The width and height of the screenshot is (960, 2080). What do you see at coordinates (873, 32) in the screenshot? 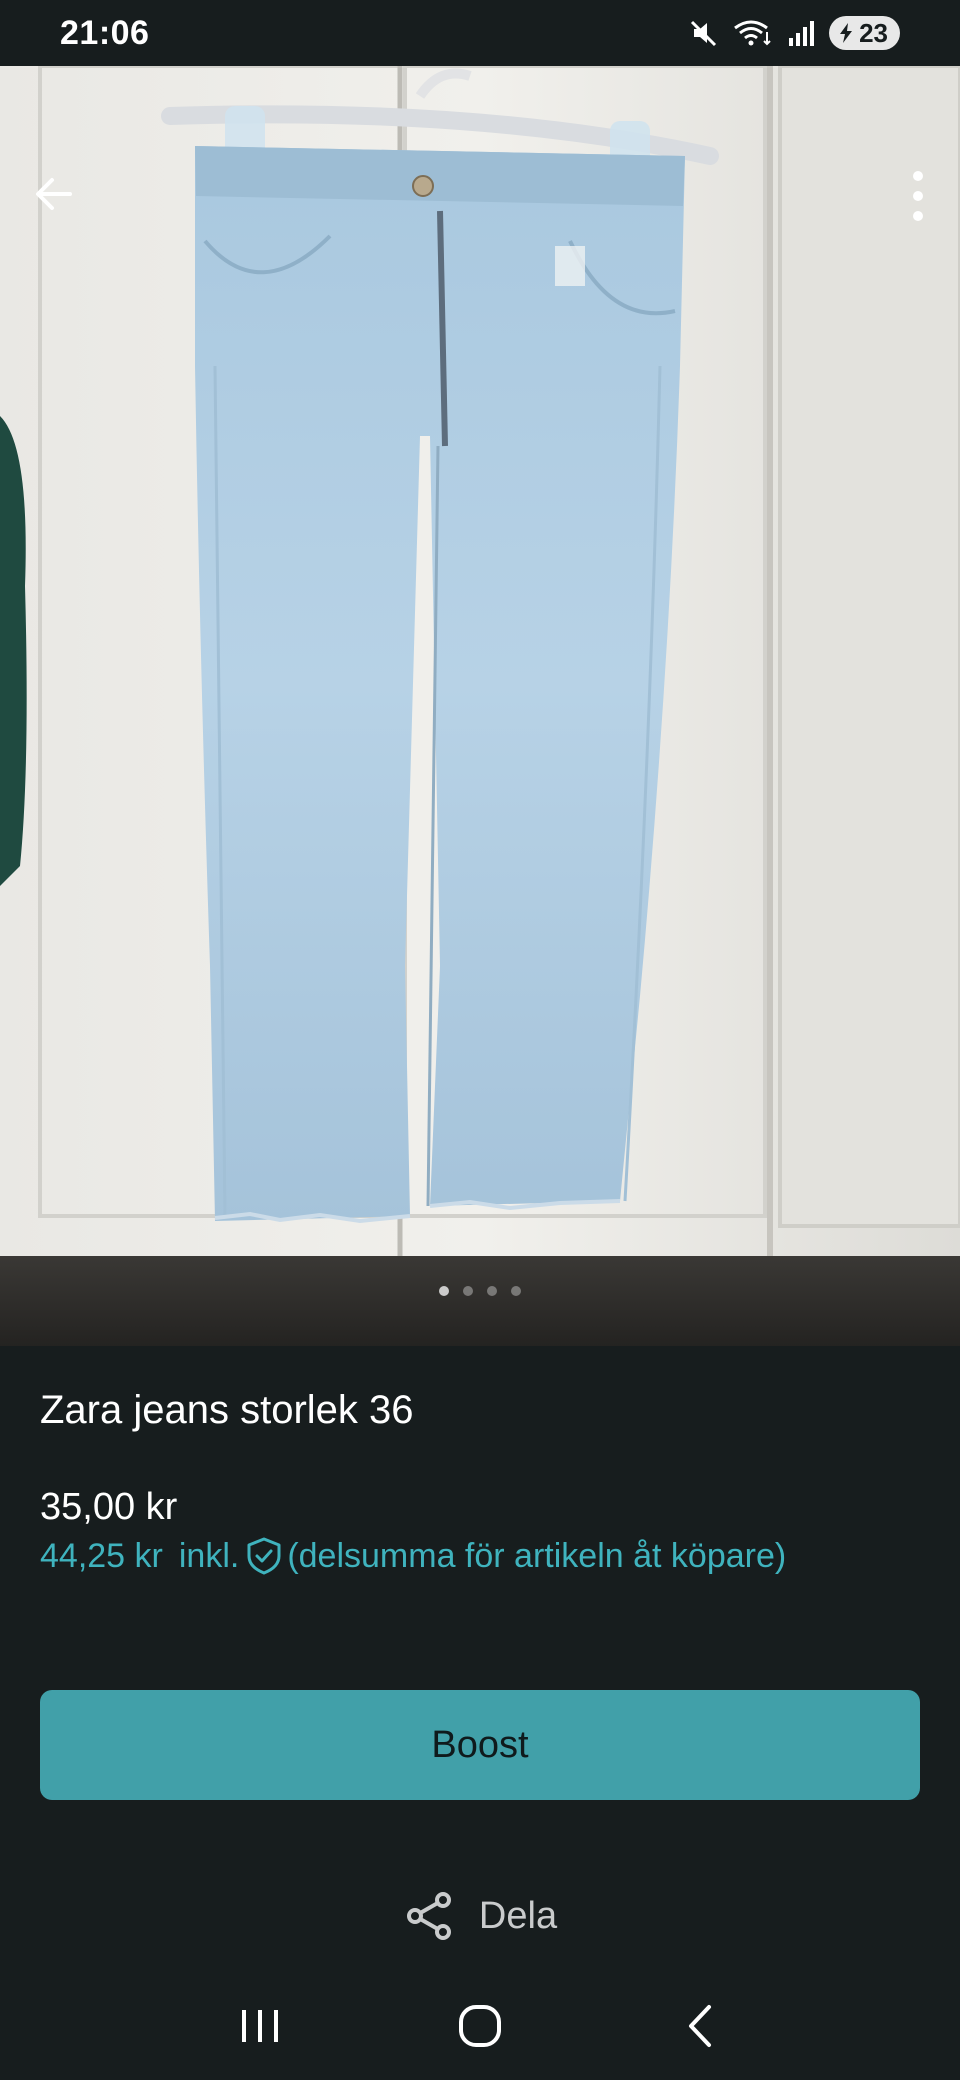
I see `battery-level: 23` at bounding box center [873, 32].